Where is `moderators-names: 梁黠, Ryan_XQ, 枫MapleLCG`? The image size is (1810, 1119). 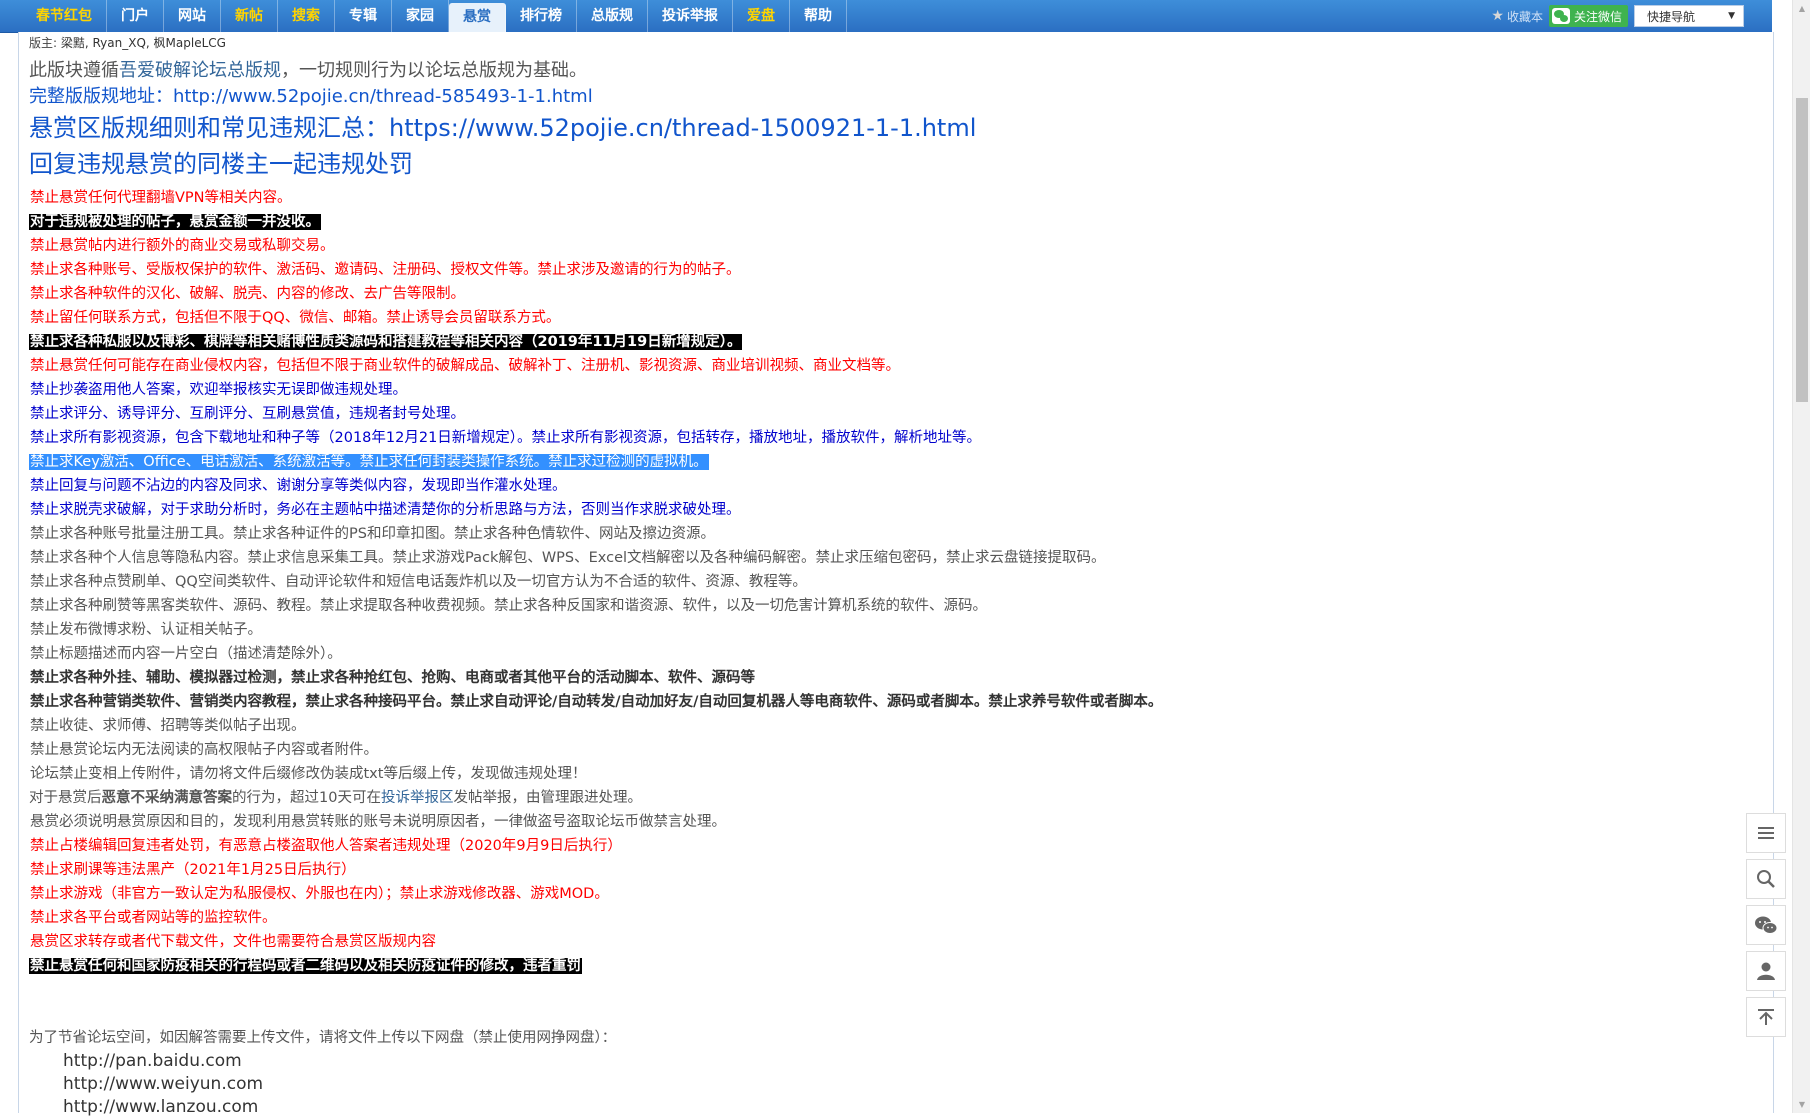 moderators-names: 梁黠, Ryan_XQ, 枫MapleLCG is located at coordinates (143, 43).